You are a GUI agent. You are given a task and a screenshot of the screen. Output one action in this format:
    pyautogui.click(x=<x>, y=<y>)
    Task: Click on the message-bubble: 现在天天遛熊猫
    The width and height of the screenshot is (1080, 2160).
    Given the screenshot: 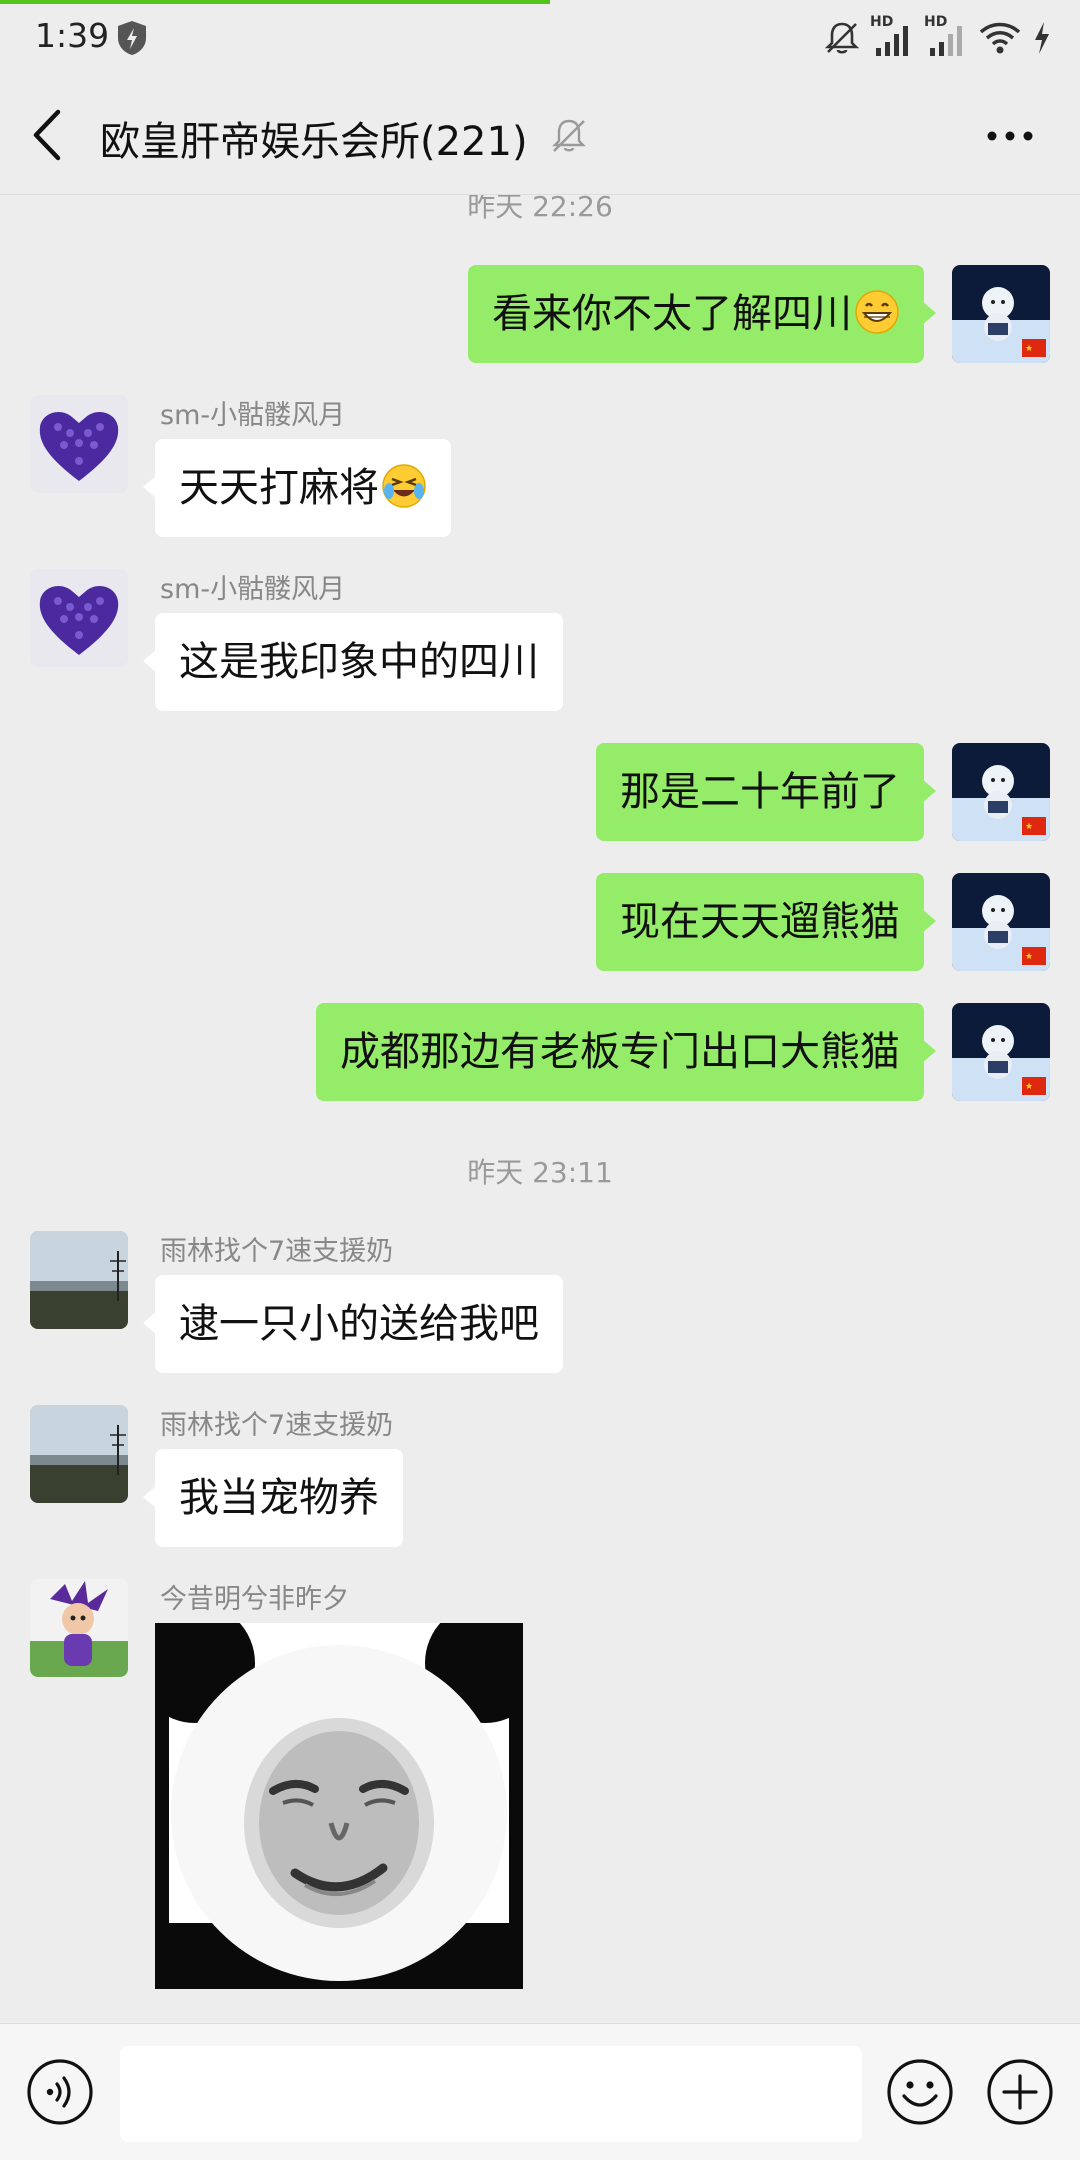 What is the action you would take?
    pyautogui.click(x=766, y=922)
    